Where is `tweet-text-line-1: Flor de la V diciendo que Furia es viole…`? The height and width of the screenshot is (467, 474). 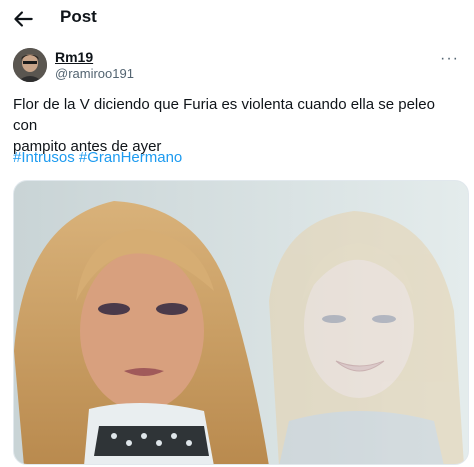
tweet-text-line-1: Flor de la V diciendo que Furia es viole… is located at coordinates (224, 115).